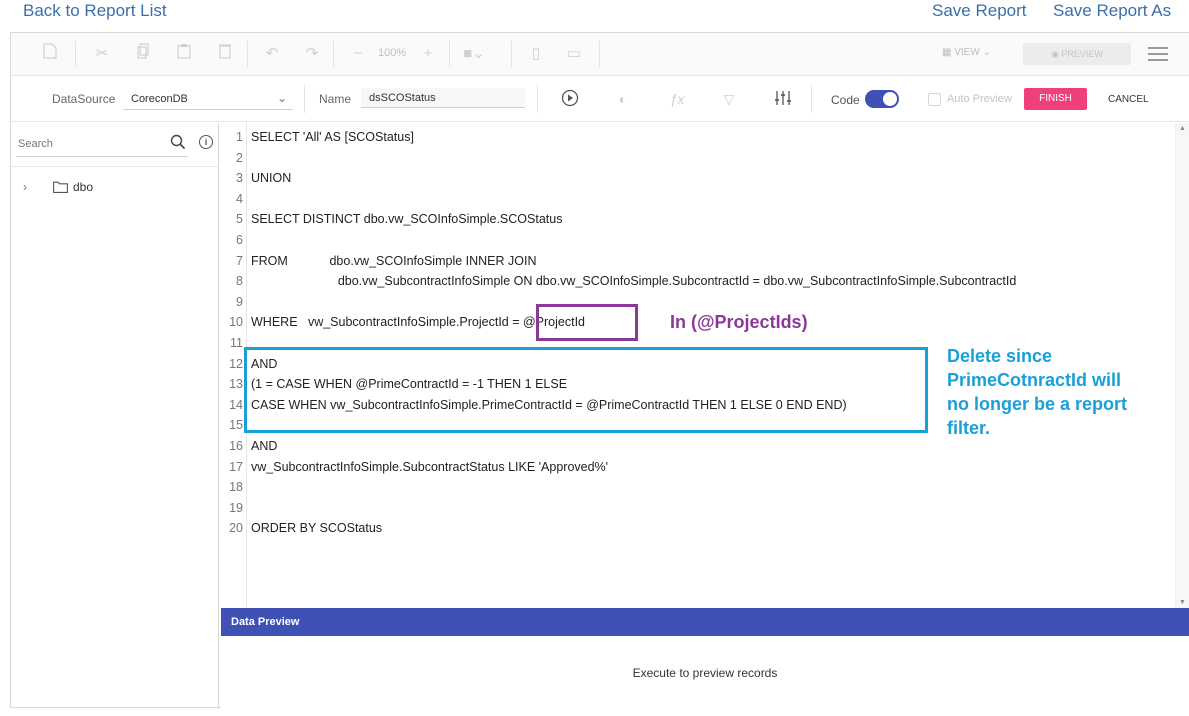 The image size is (1189, 716). What do you see at coordinates (428, 54) in the screenshot?
I see `zoom-in-icon: +` at bounding box center [428, 54].